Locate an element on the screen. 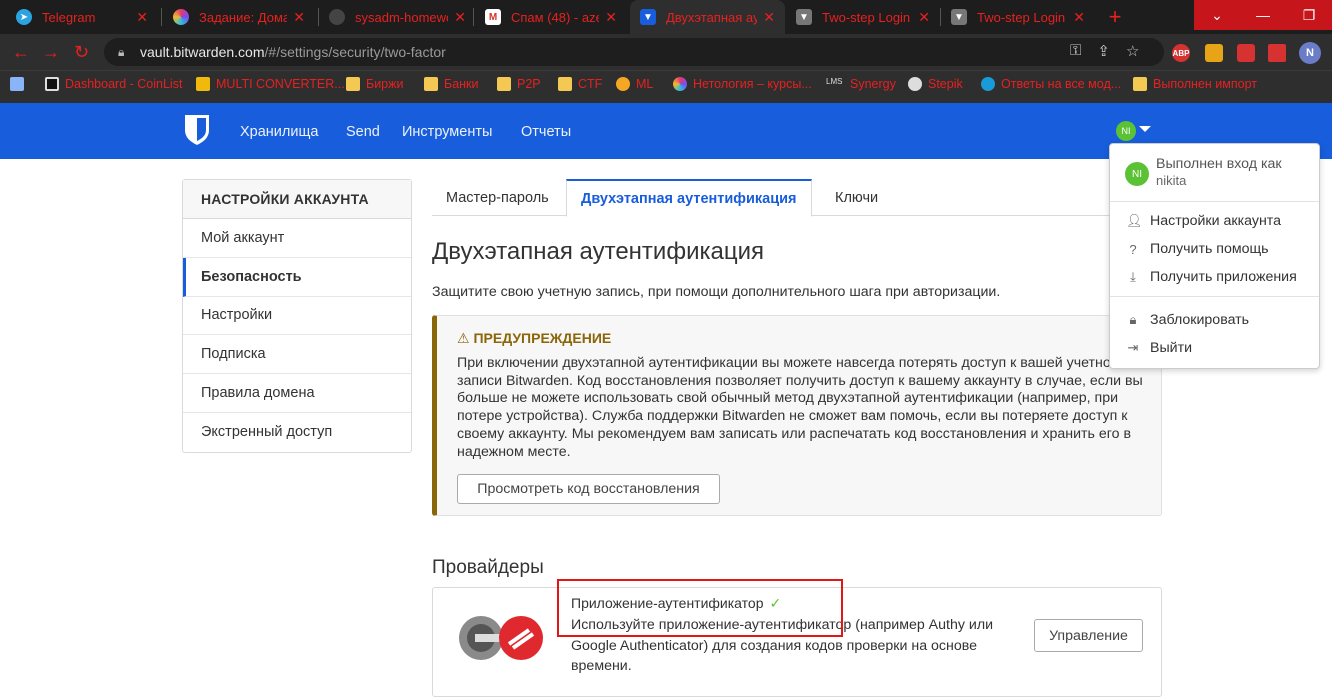 This screenshot has height=697, width=1332. tab-two-step-v: ▼ Two-step Login v ✕ is located at coordinates (1018, 17).